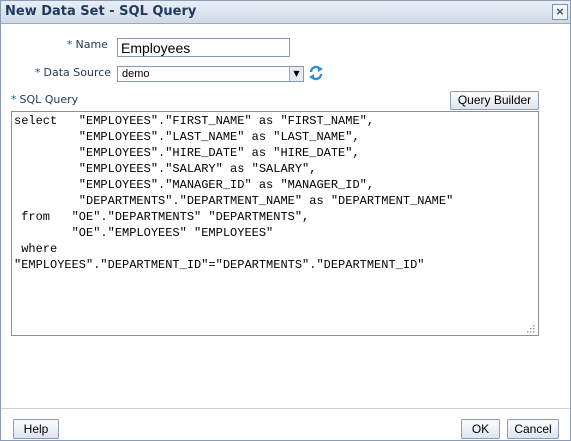 The image size is (571, 441). What do you see at coordinates (136, 74) in the screenshot?
I see `data-source-value: demo` at bounding box center [136, 74].